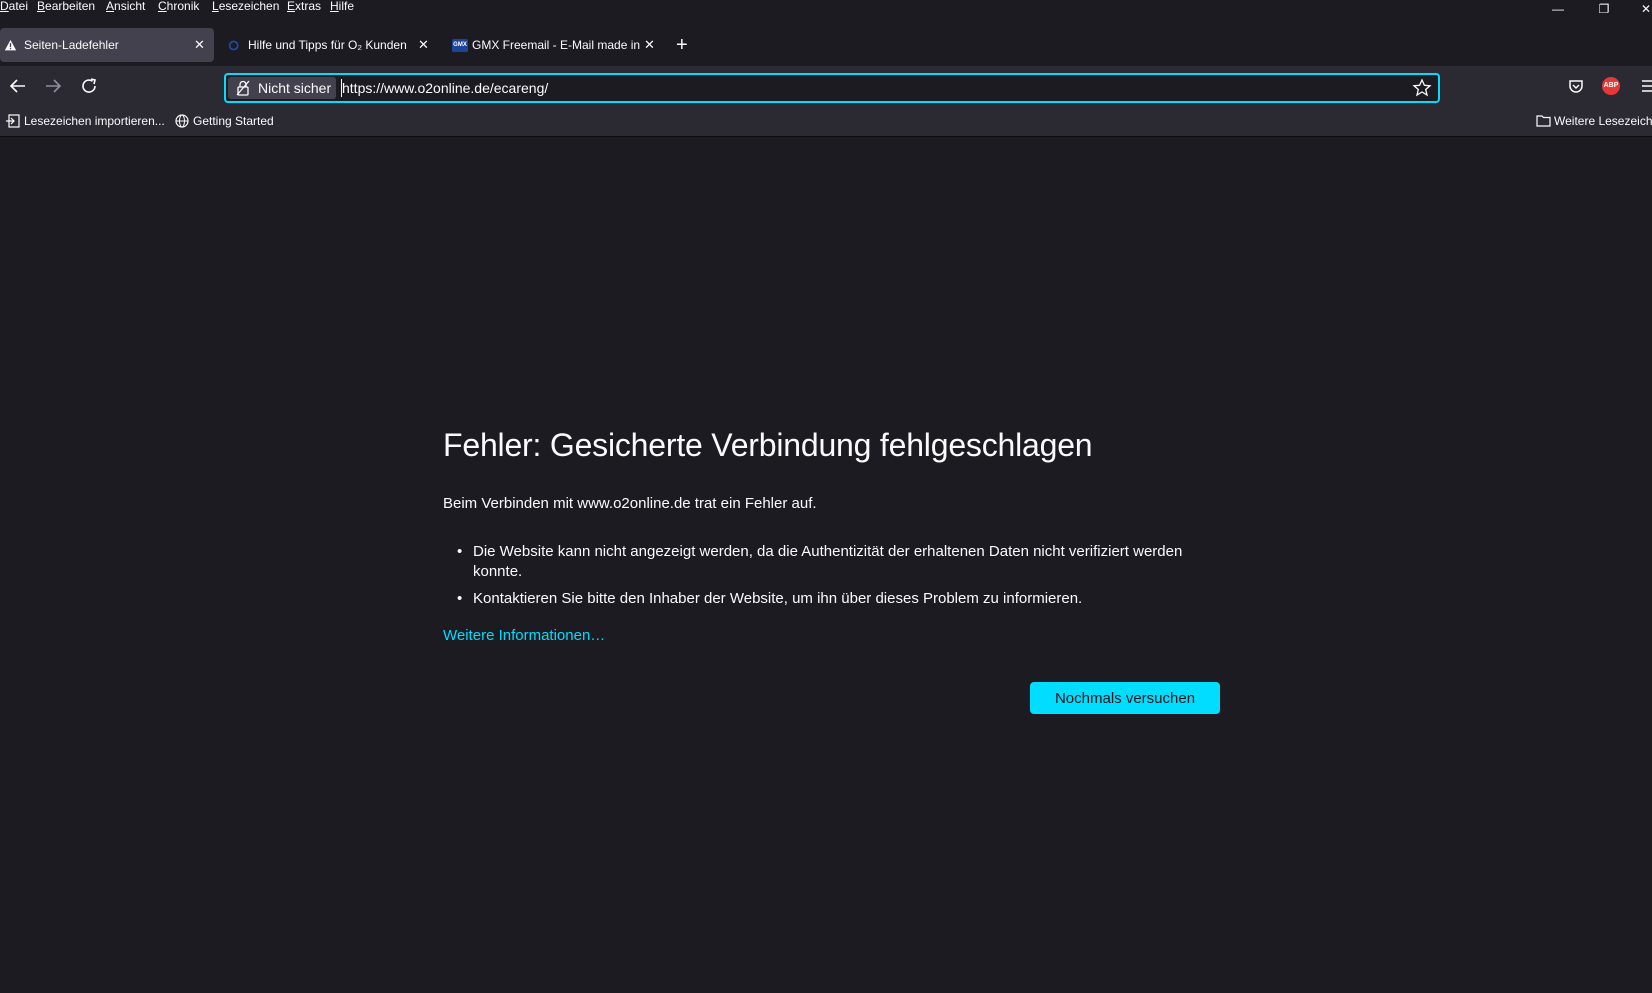 Image resolution: width=1652 pixels, height=993 pixels. Describe the element at coordinates (1558, 10) in the screenshot. I see `minimize-button: —` at that location.